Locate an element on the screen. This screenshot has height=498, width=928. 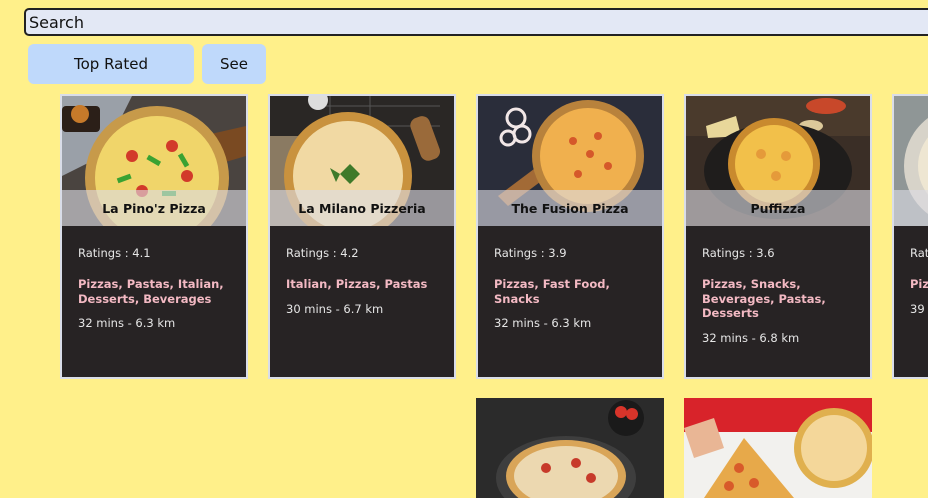
restaurant-name: The Fusion Pizza is located at coordinates (570, 208).